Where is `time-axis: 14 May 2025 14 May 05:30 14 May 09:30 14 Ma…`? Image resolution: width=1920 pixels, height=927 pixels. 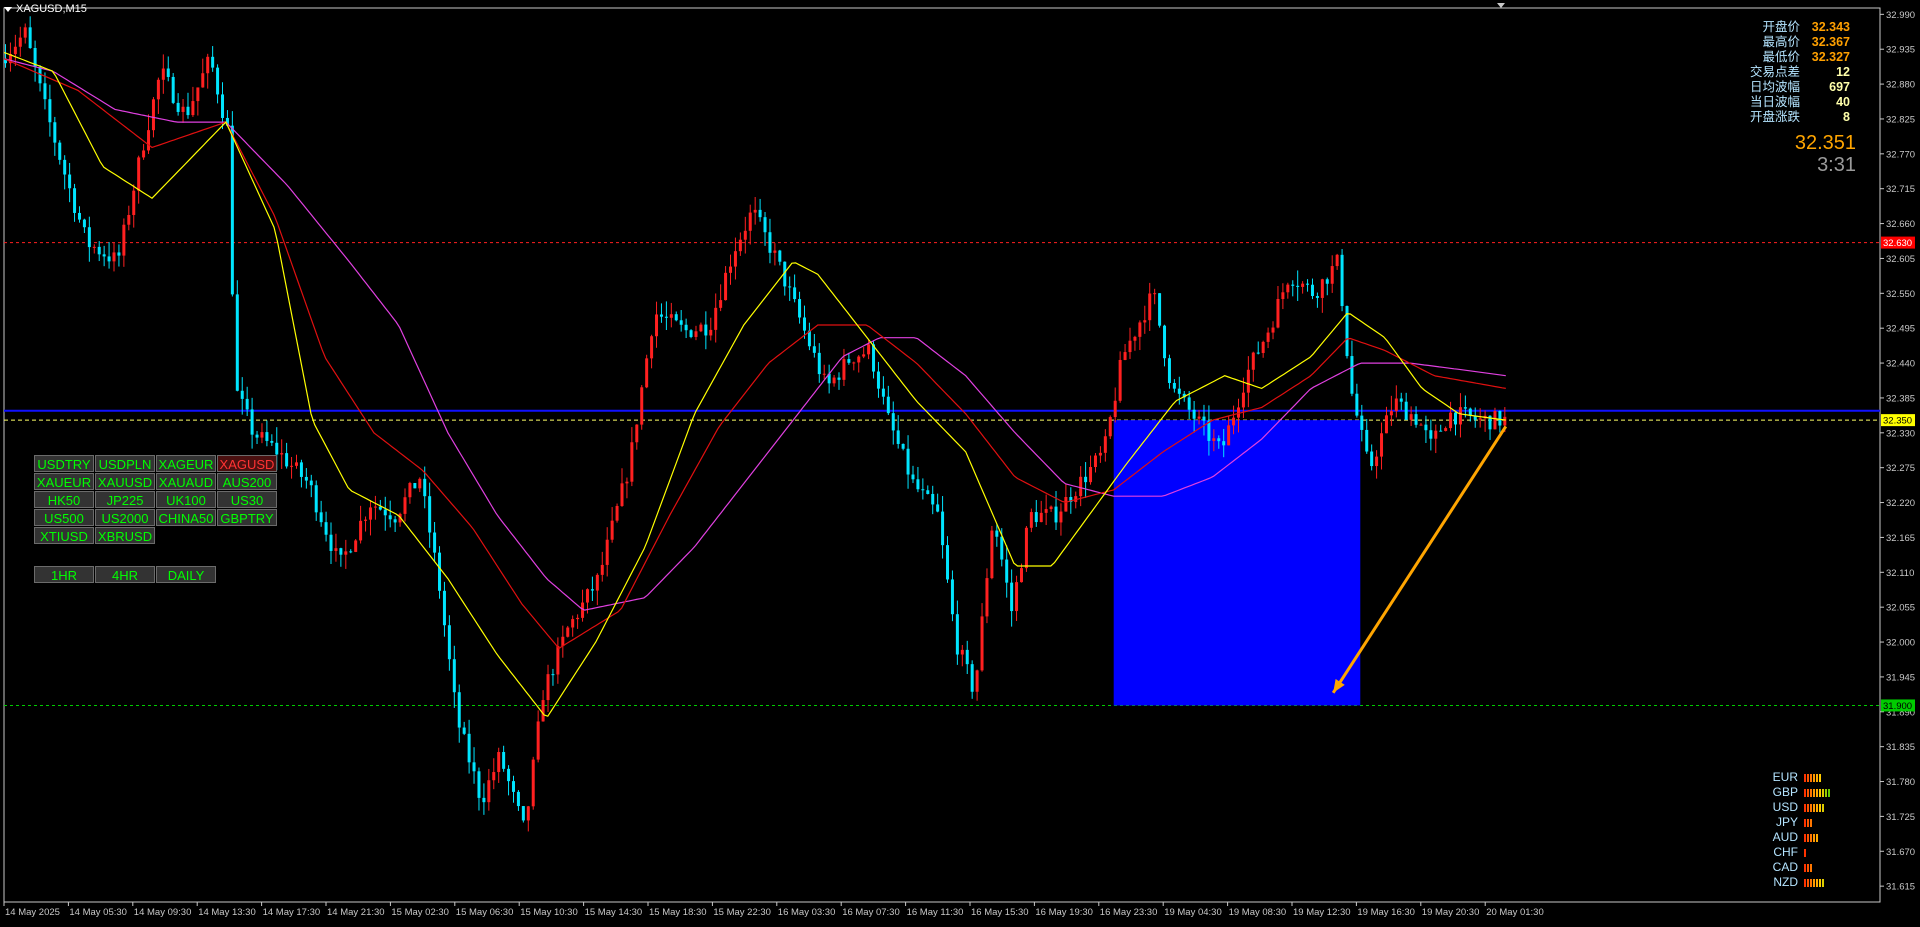 time-axis: 14 May 2025 14 May 05:30 14 May 09:30 14 Ma… is located at coordinates (773, 910).